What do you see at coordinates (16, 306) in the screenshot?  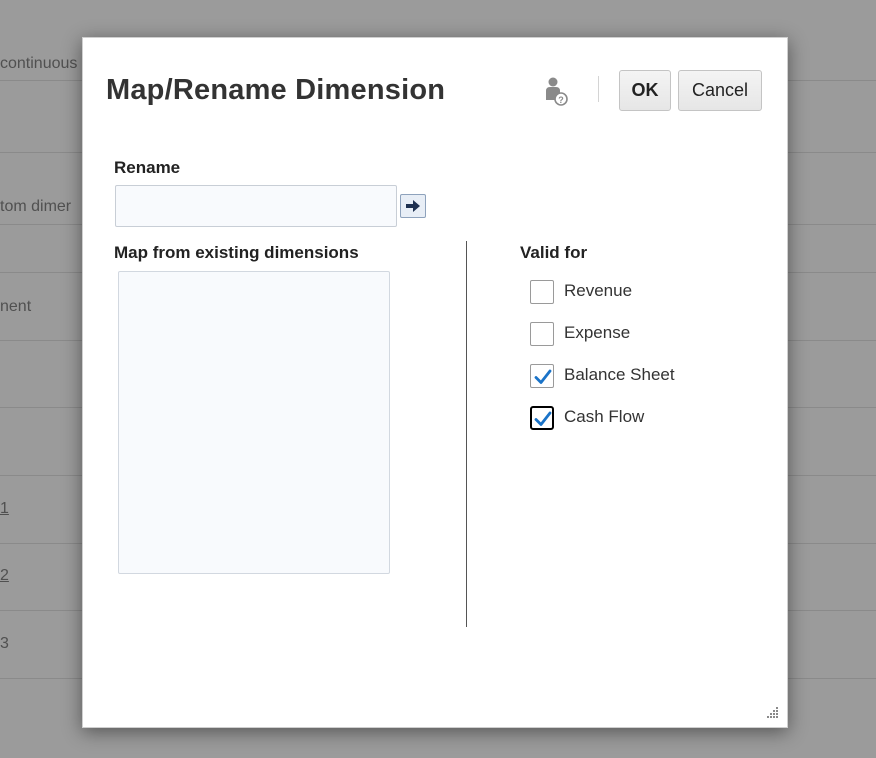 I see `background-text: nent` at bounding box center [16, 306].